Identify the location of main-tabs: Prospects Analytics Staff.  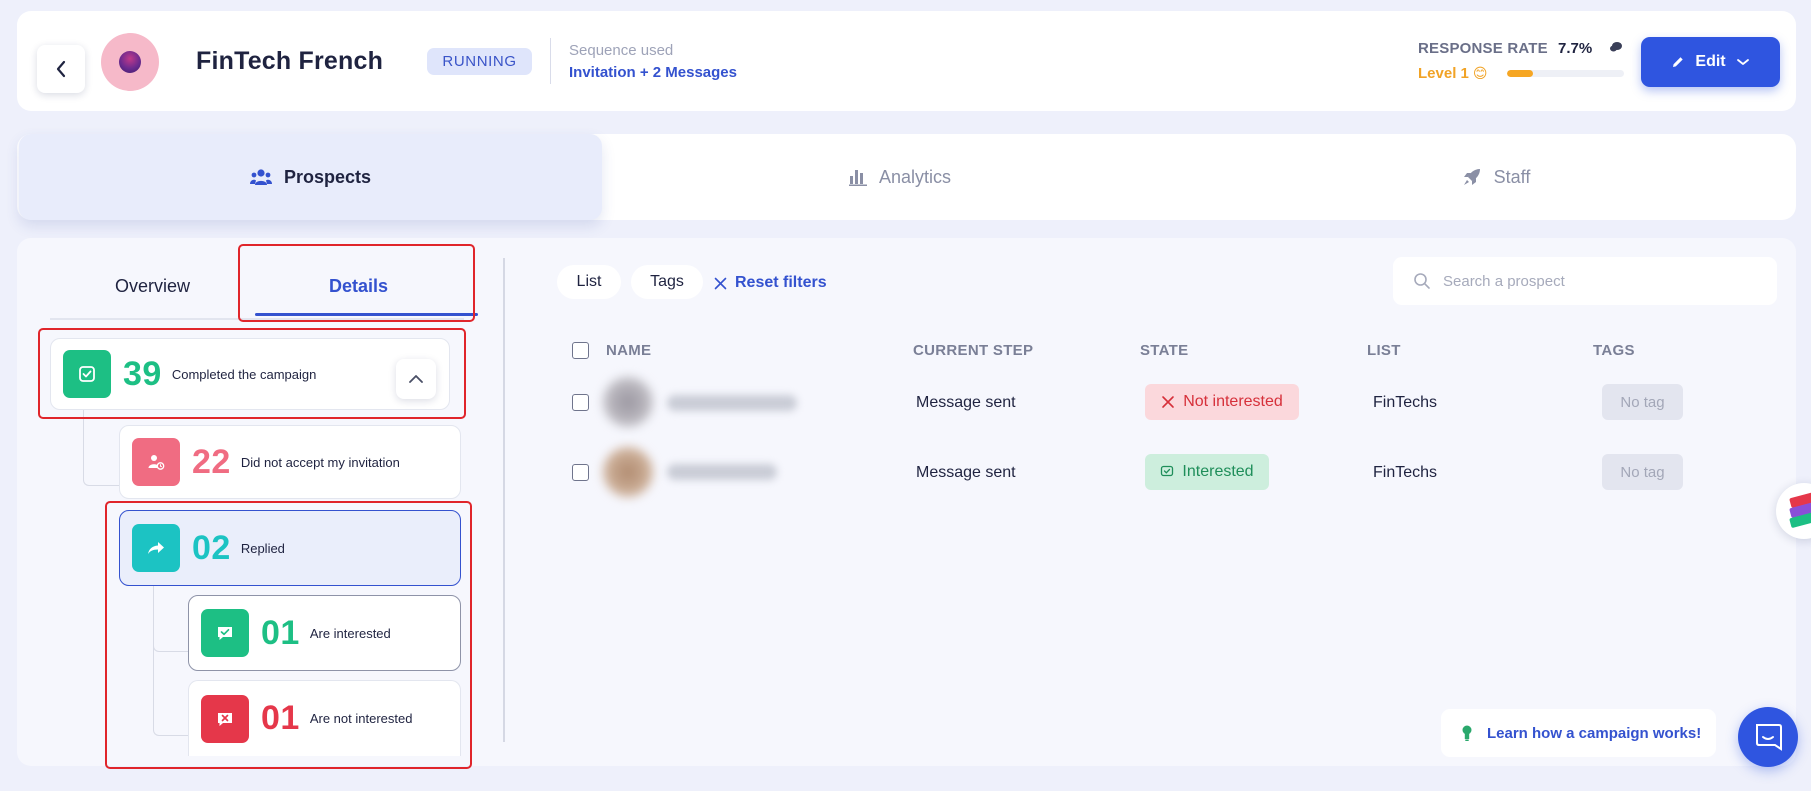
(906, 177).